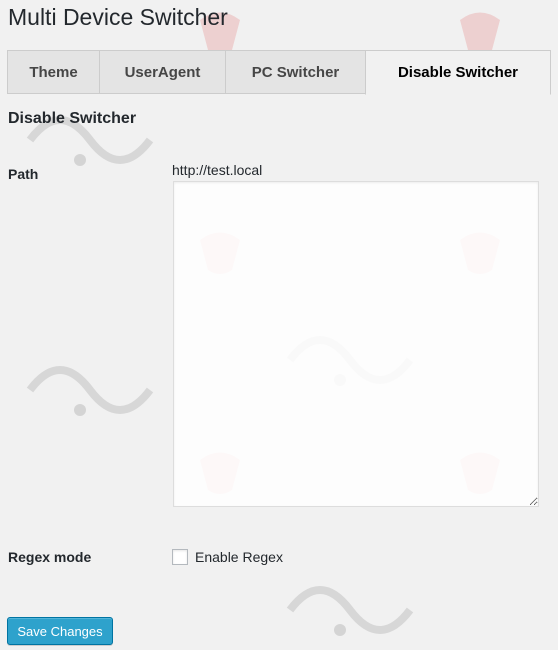  I want to click on tab-useragent: UserAgent, so click(162, 72).